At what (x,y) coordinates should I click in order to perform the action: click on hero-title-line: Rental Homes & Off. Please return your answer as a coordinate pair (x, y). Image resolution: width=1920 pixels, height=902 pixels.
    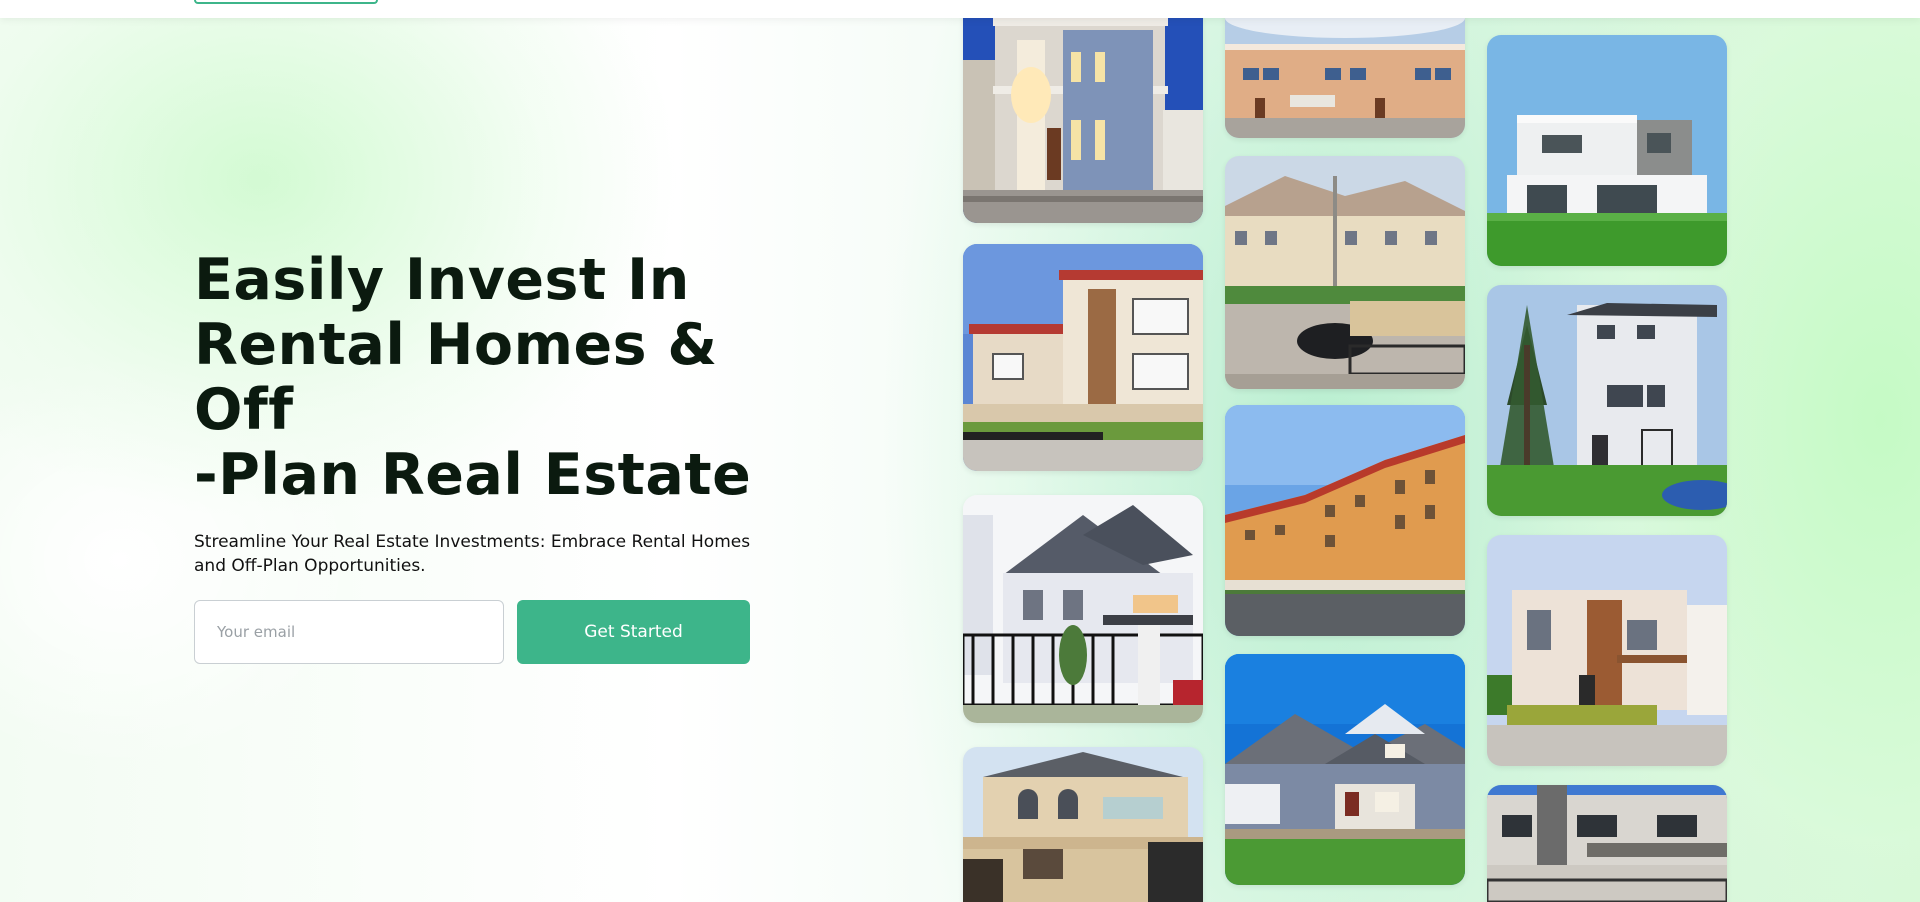
    Looking at the image, I should click on (456, 377).